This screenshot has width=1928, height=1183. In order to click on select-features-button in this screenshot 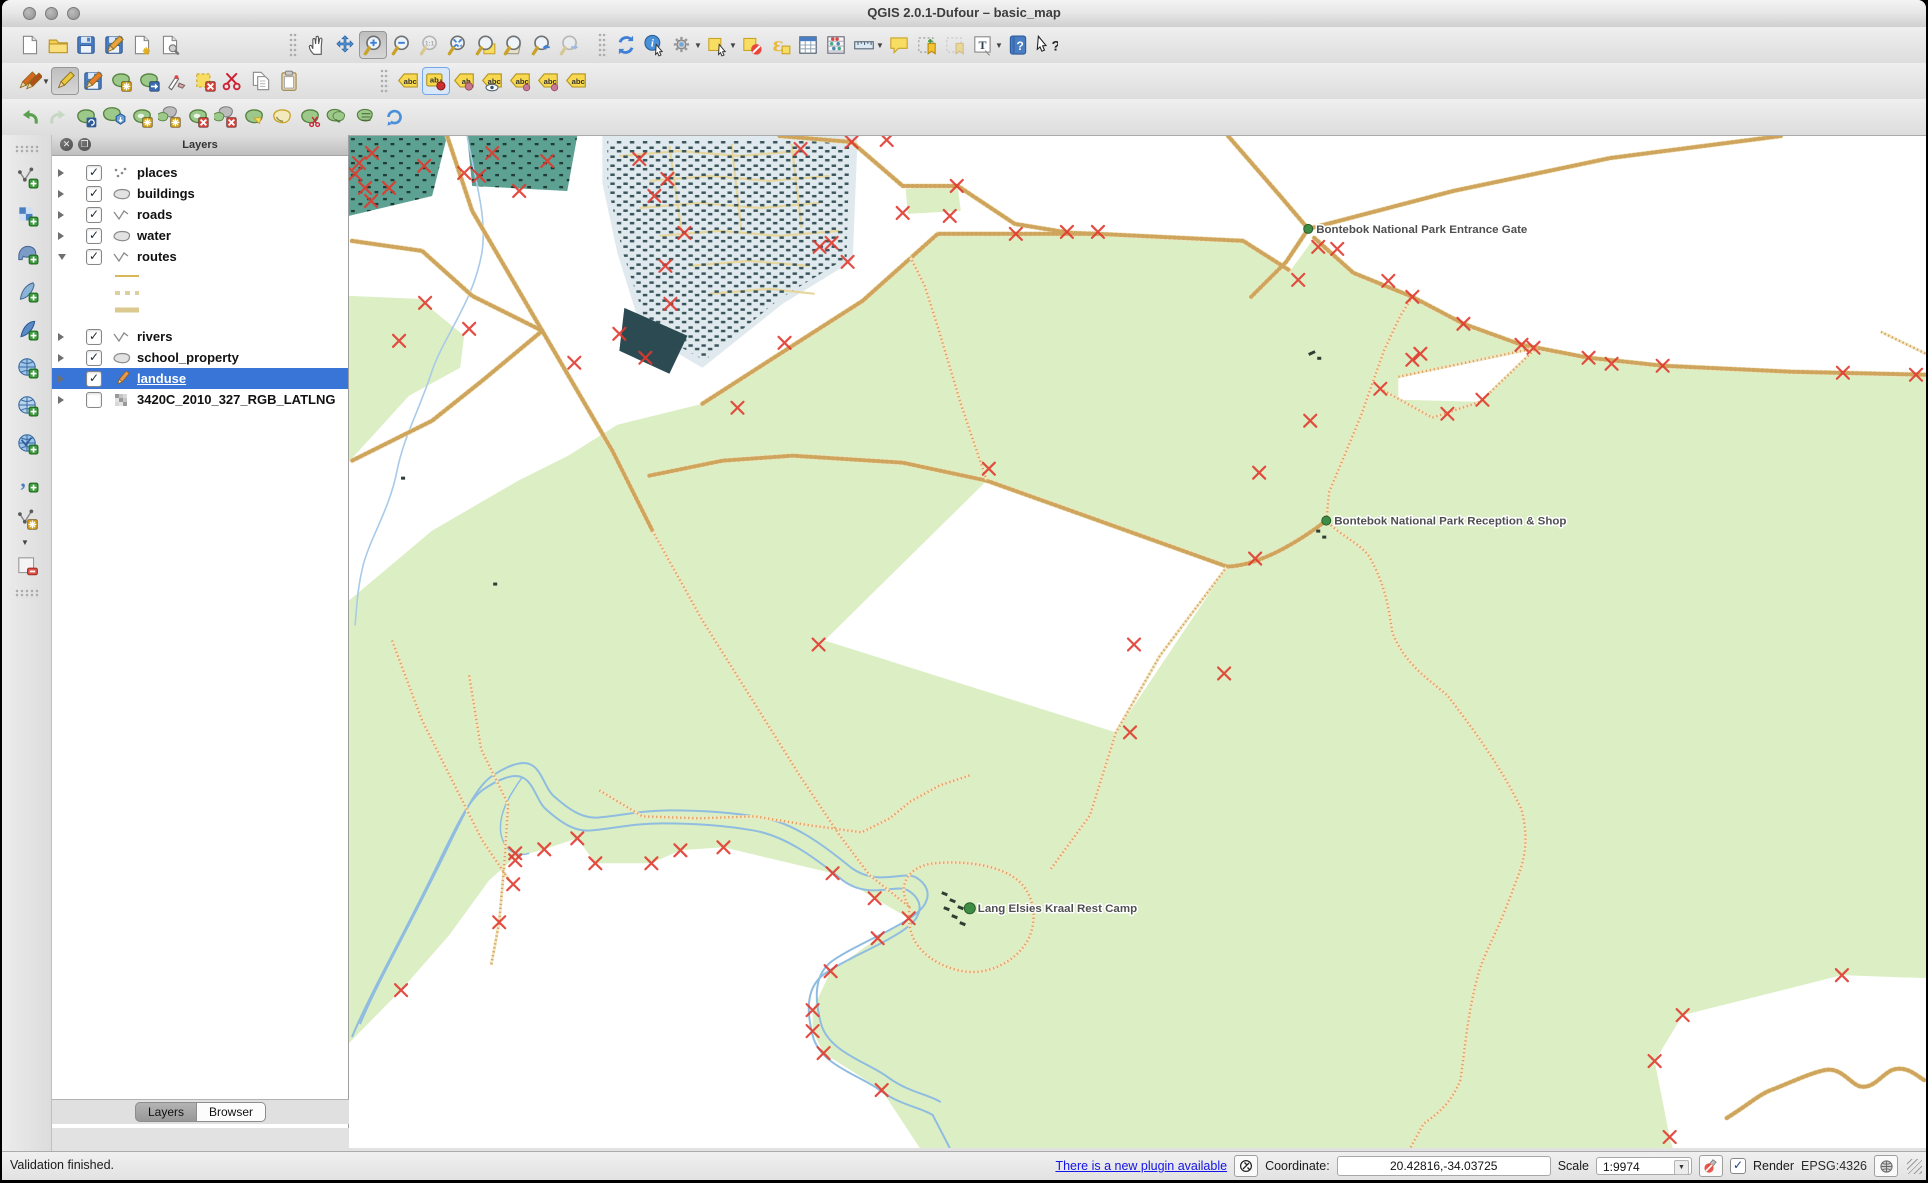, I will do `click(717, 45)`.